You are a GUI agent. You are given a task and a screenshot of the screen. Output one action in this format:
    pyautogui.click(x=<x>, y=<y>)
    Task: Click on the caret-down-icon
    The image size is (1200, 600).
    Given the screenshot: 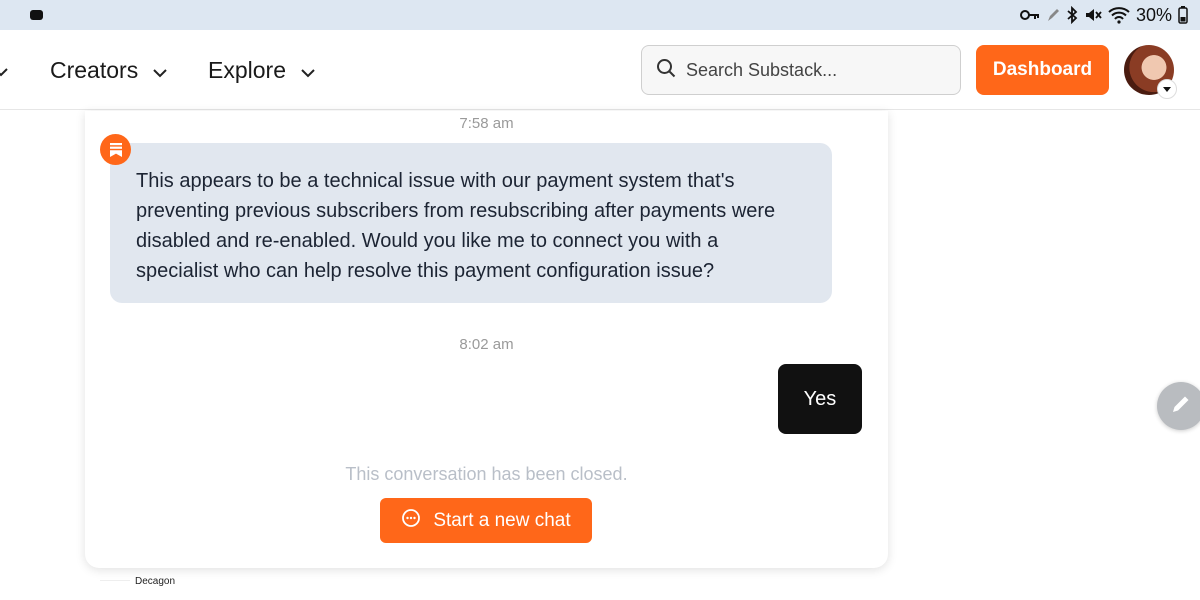 What is the action you would take?
    pyautogui.click(x=1167, y=89)
    